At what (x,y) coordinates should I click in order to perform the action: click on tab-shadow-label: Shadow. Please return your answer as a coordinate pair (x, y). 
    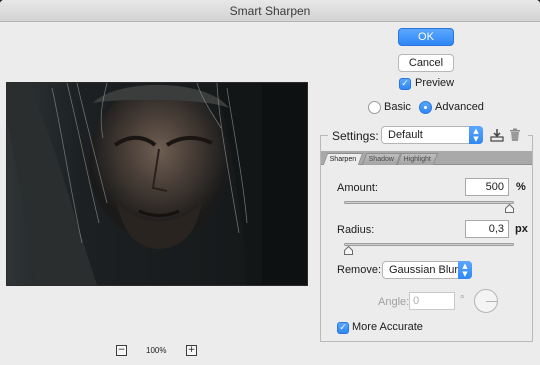
    Looking at the image, I should click on (381, 159).